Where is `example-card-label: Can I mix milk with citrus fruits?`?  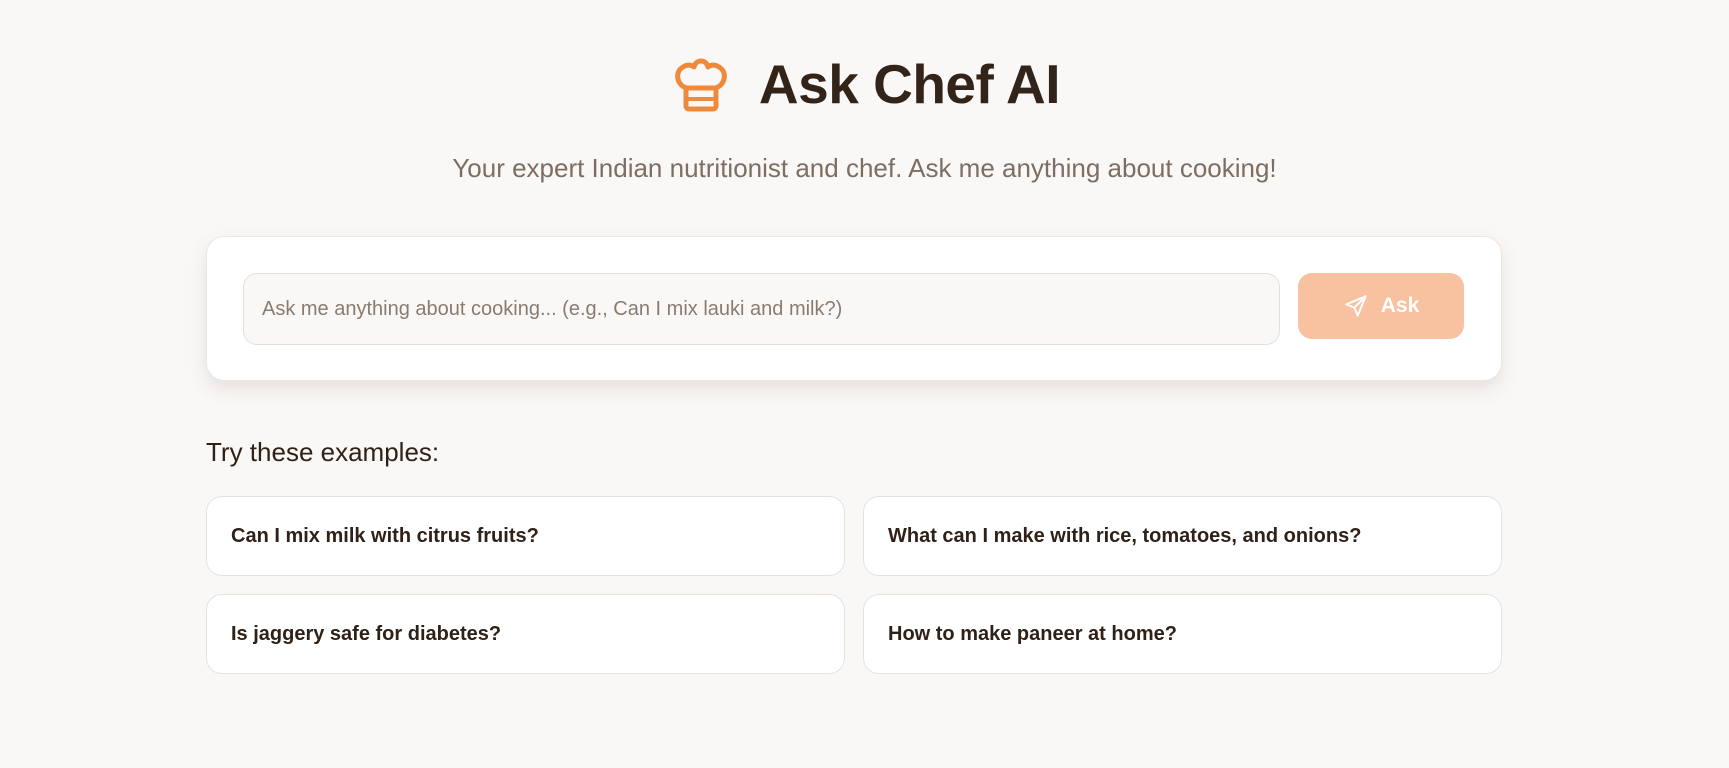
example-card-label: Can I mix milk with citrus fruits? is located at coordinates (385, 535).